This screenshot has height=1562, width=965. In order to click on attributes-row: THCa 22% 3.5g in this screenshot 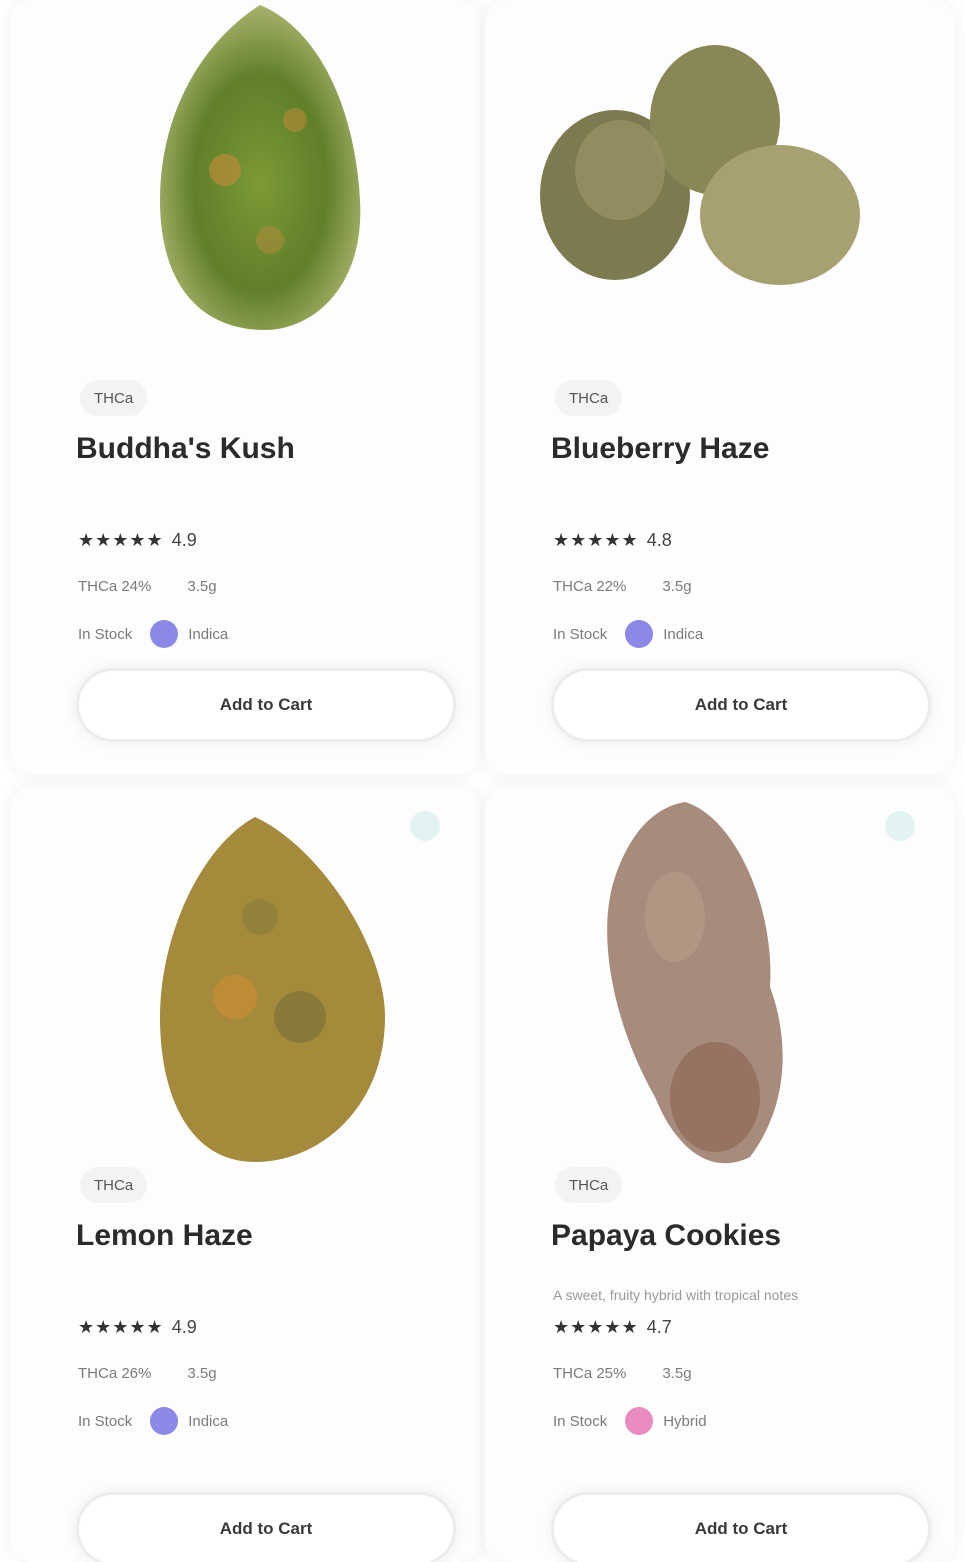, I will do `click(622, 586)`.